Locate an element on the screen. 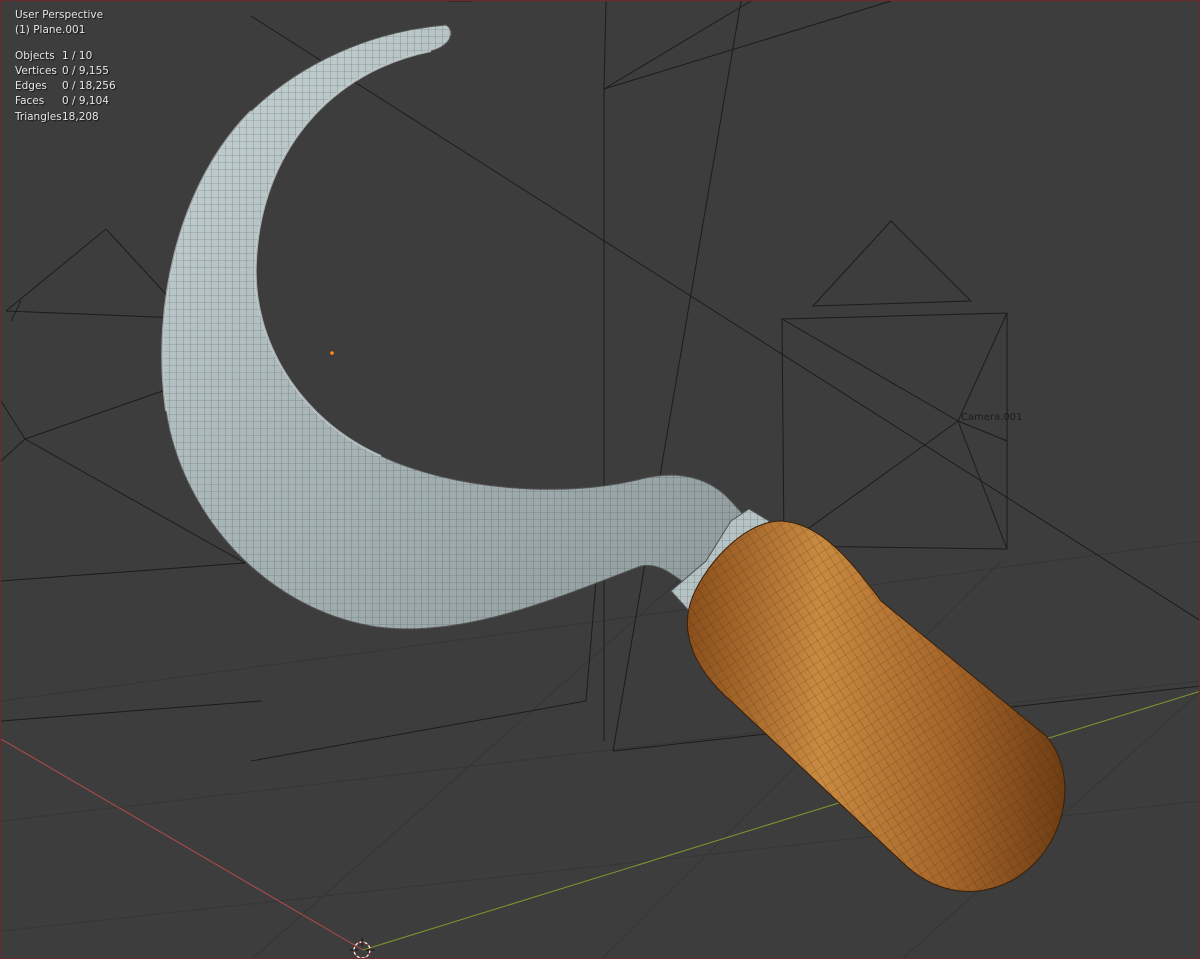 This screenshot has width=1200, height=959. stat-row-triangles: Triangles 18,208 is located at coordinates (65, 117).